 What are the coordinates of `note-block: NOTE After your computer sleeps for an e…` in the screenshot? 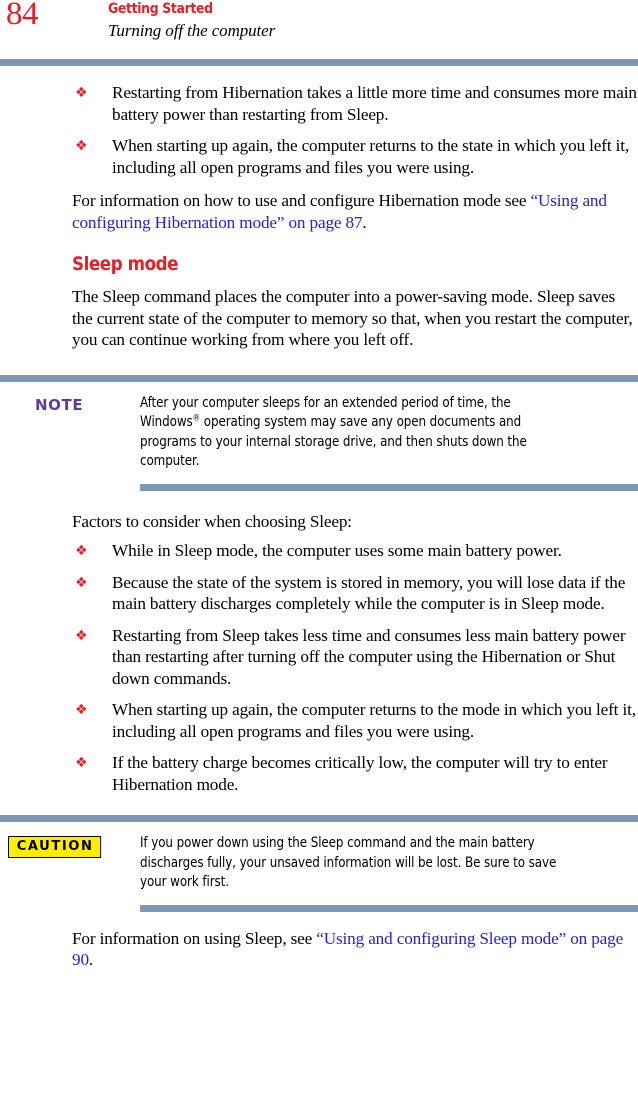 It's located at (319, 433).